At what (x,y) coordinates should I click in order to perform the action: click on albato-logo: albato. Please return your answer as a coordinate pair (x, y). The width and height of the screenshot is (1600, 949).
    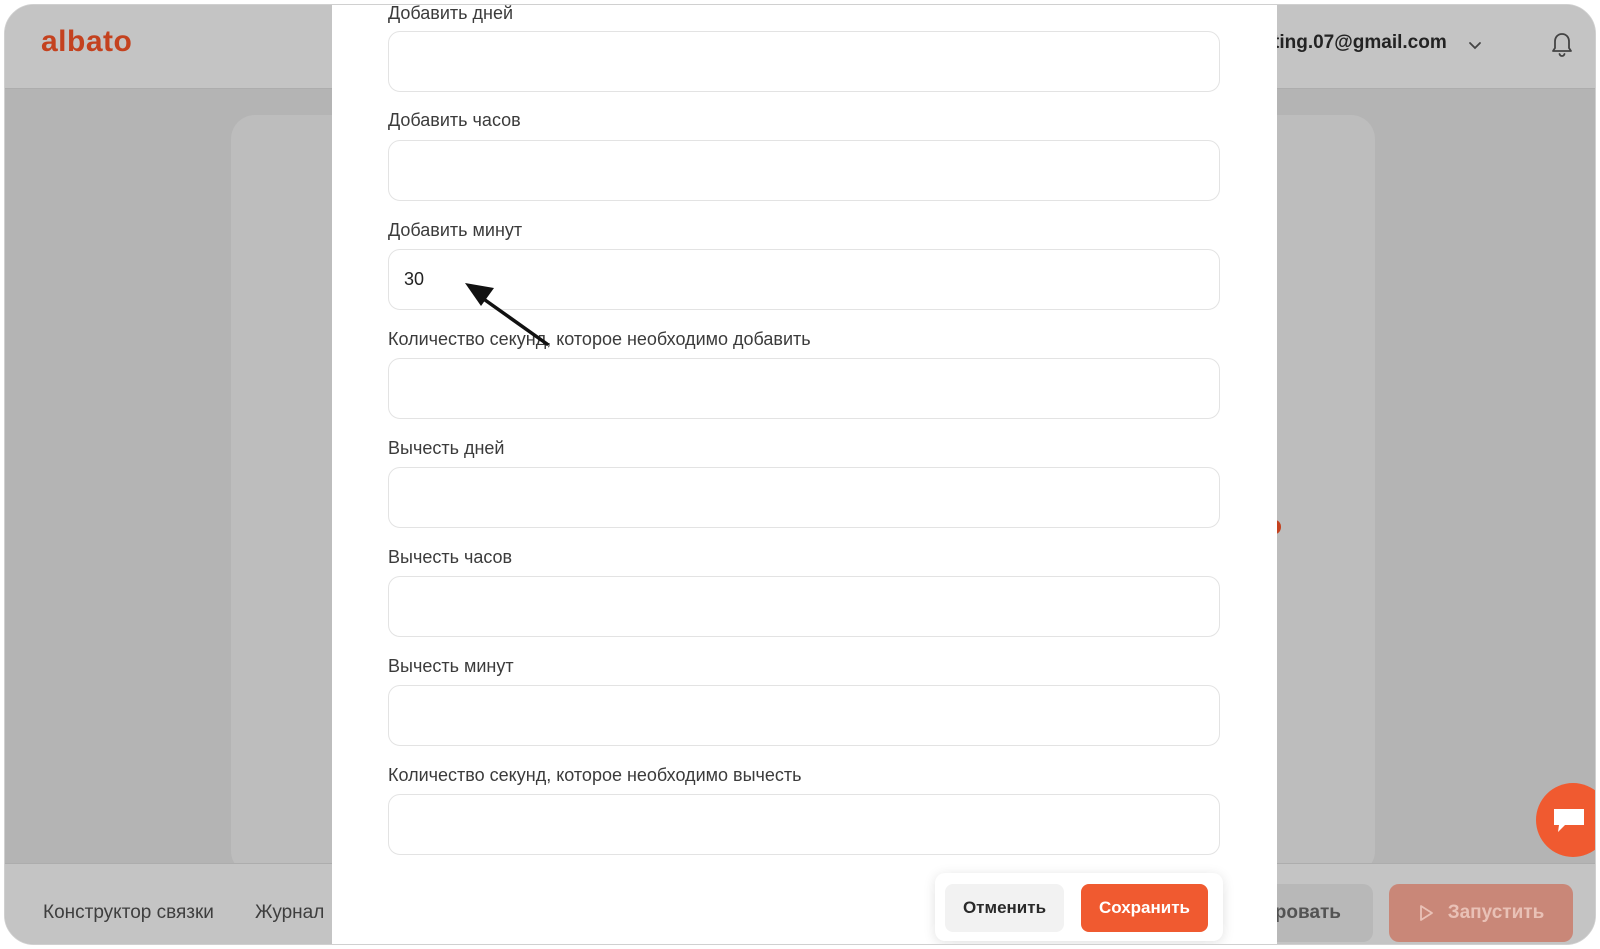
    Looking at the image, I should click on (86, 42).